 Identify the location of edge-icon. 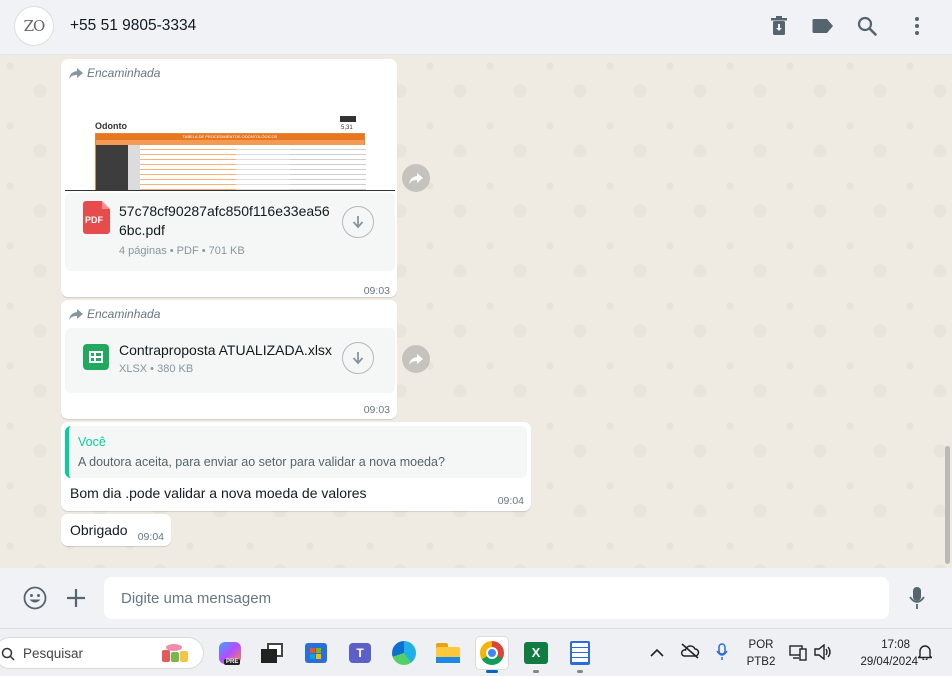
(404, 653).